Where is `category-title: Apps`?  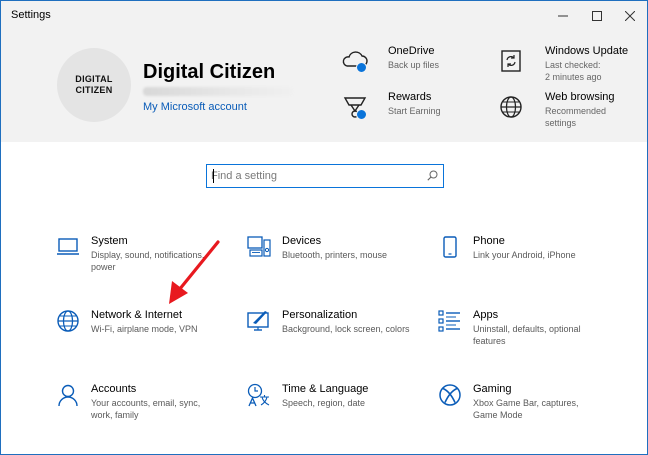
category-title: Apps is located at coordinates (486, 315).